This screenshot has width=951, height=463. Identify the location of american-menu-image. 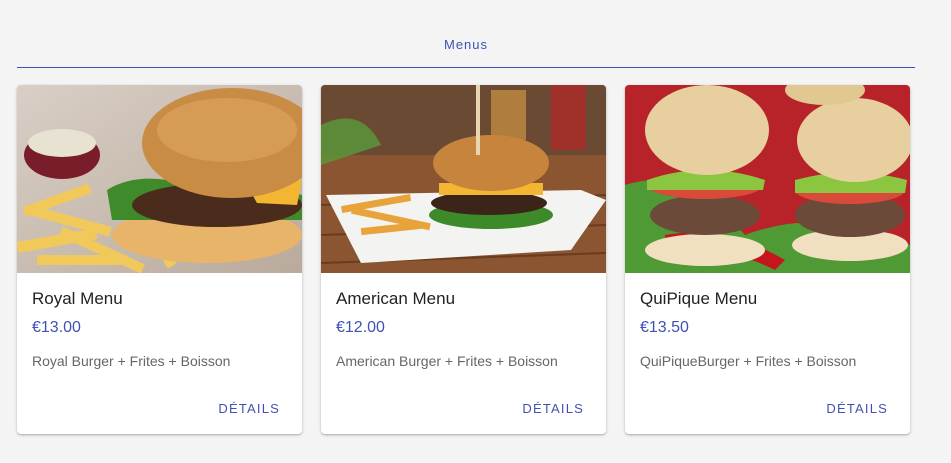
(463, 179).